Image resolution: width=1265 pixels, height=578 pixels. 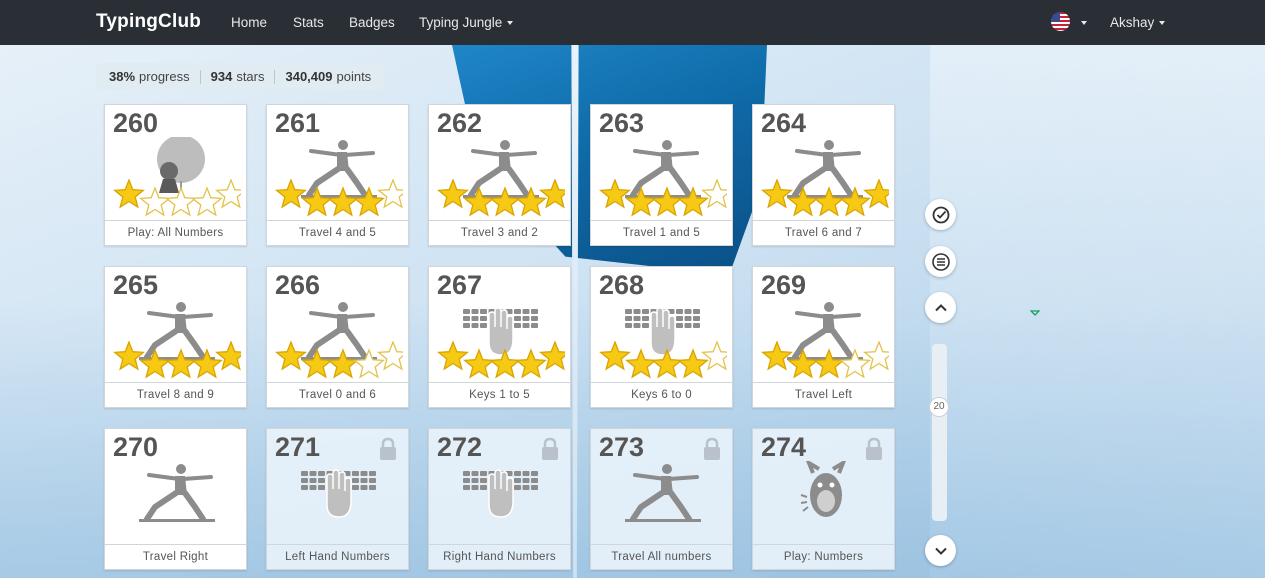 I want to click on check-circle-icon, so click(x=940, y=214).